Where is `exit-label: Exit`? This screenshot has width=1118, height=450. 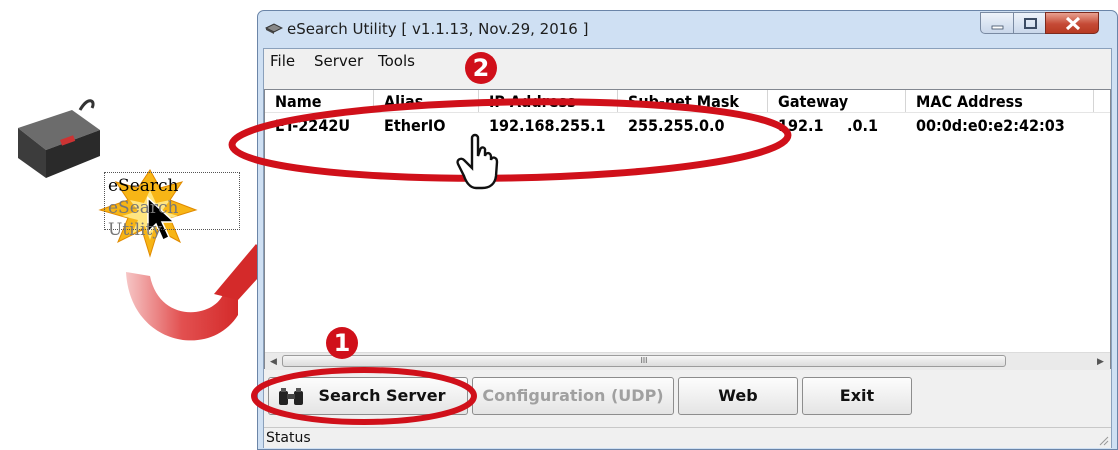 exit-label: Exit is located at coordinates (857, 395).